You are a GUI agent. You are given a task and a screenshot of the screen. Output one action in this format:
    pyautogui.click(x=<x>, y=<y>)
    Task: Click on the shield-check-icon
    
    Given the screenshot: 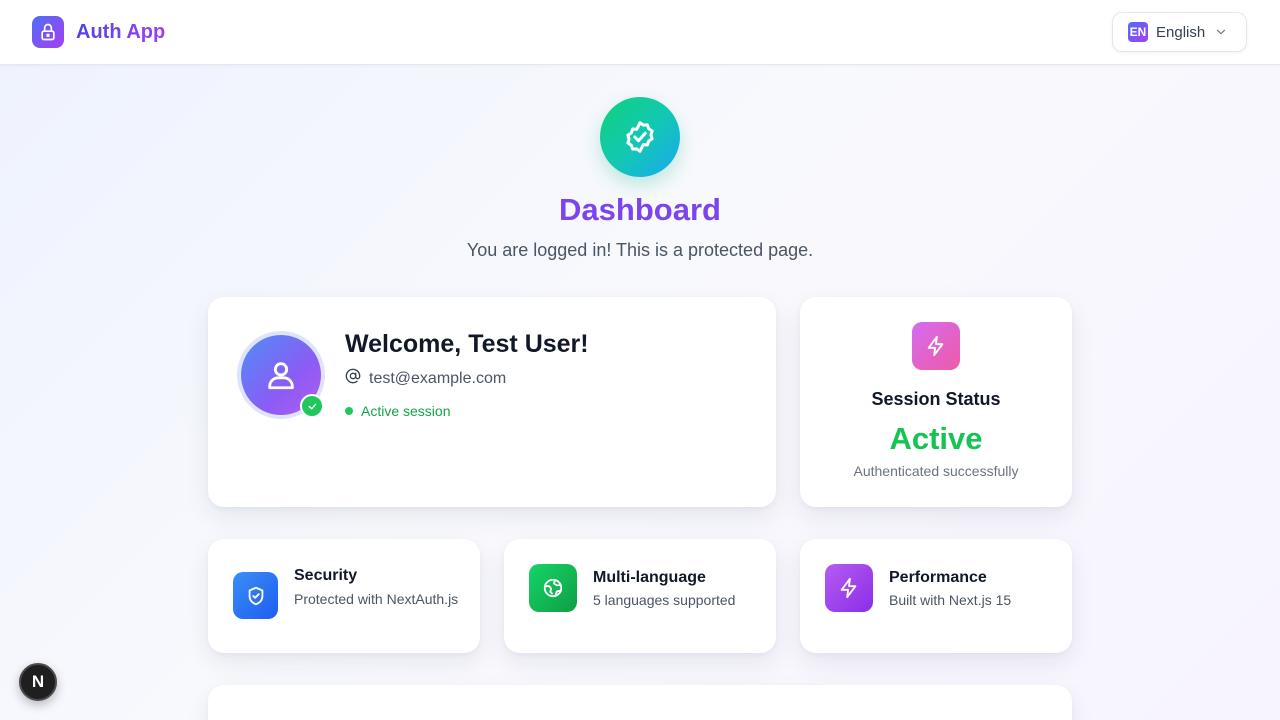 What is the action you would take?
    pyautogui.click(x=255, y=595)
    